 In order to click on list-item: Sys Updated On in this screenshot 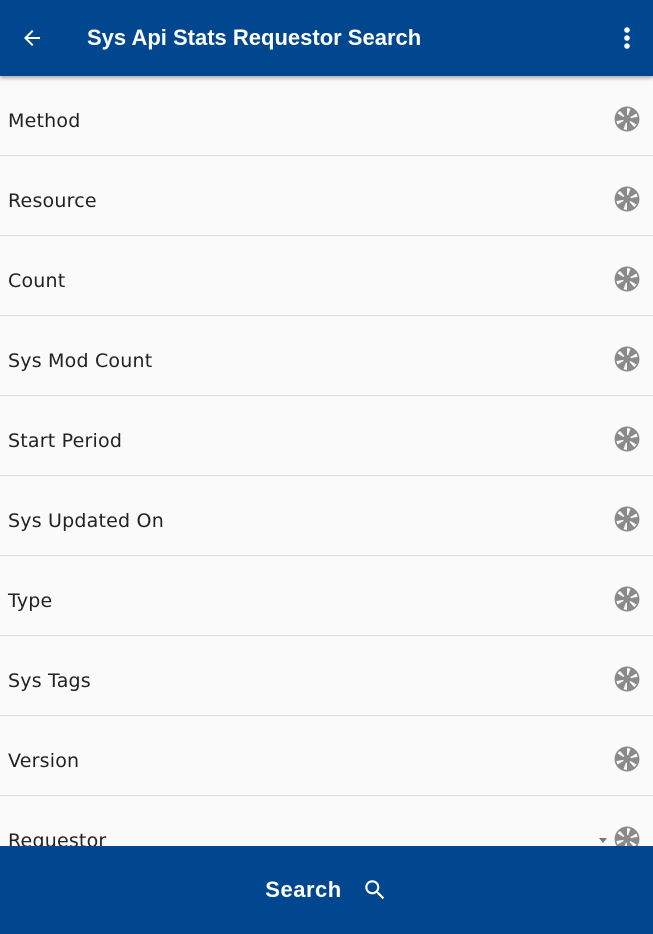, I will do `click(326, 516)`.